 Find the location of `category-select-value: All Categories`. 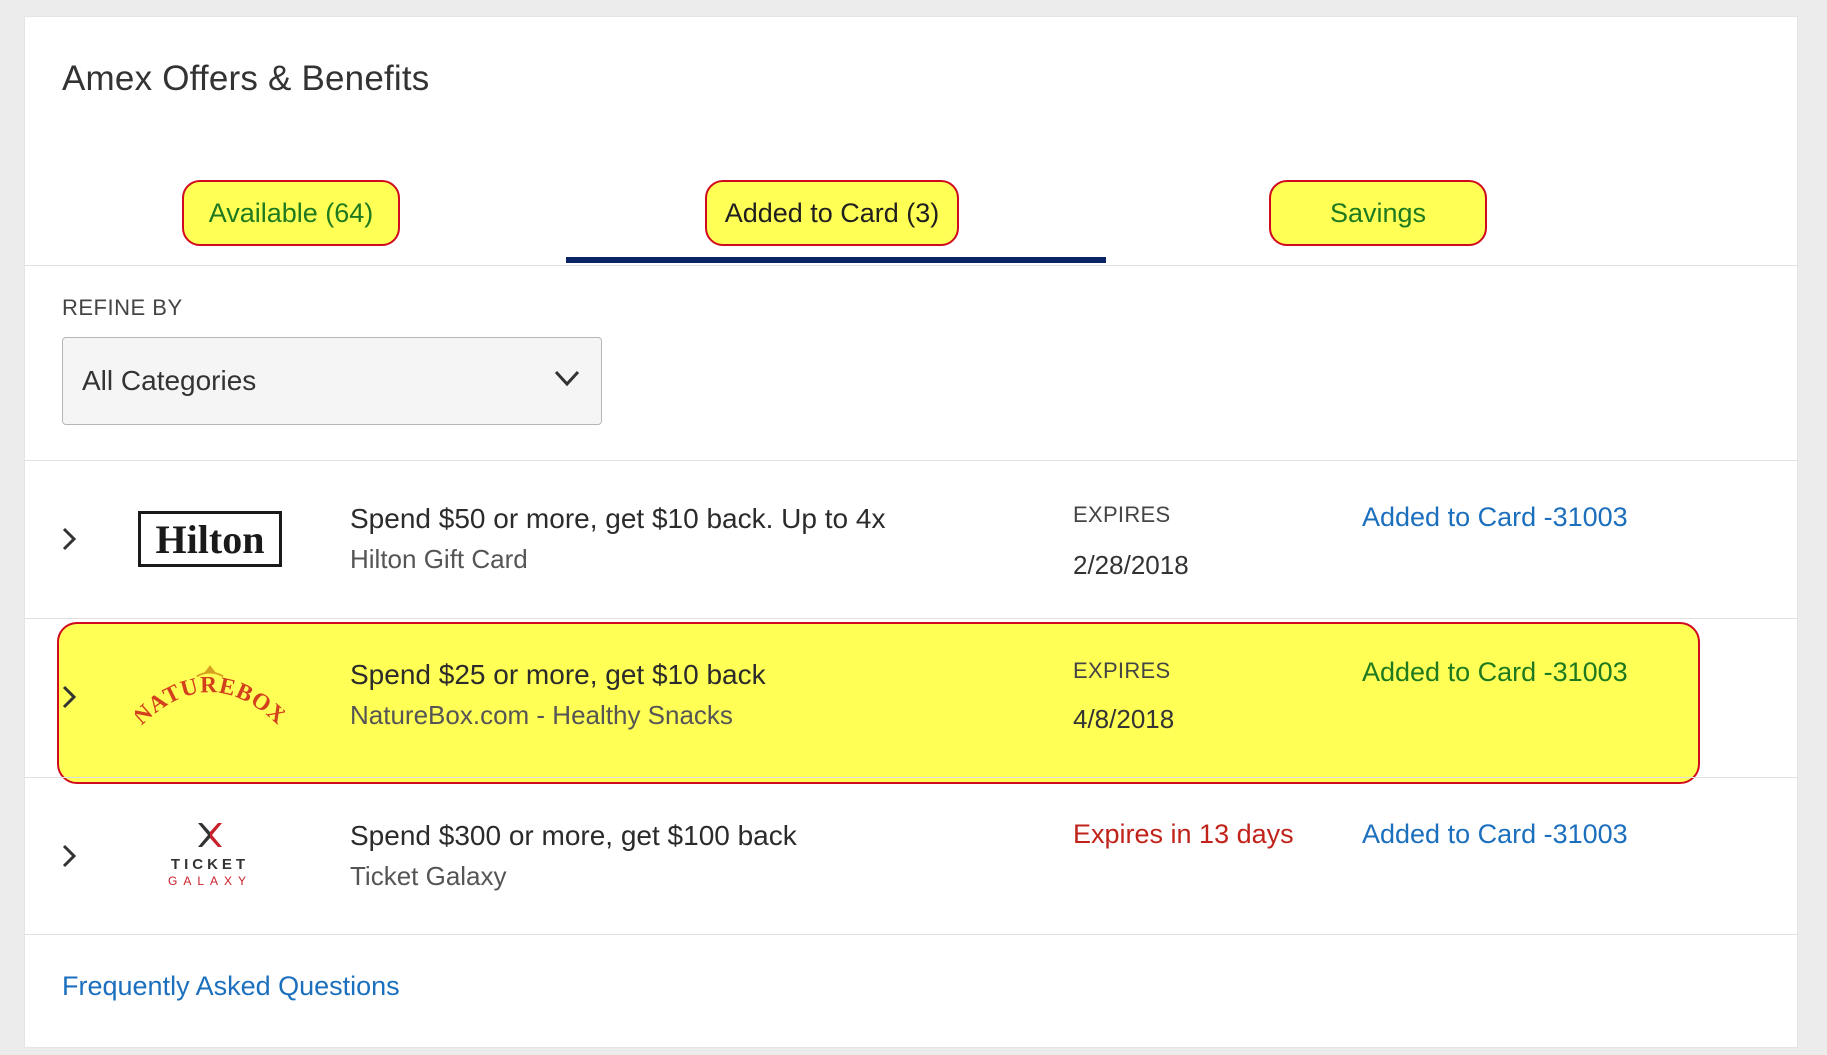

category-select-value: All Categories is located at coordinates (169, 380).